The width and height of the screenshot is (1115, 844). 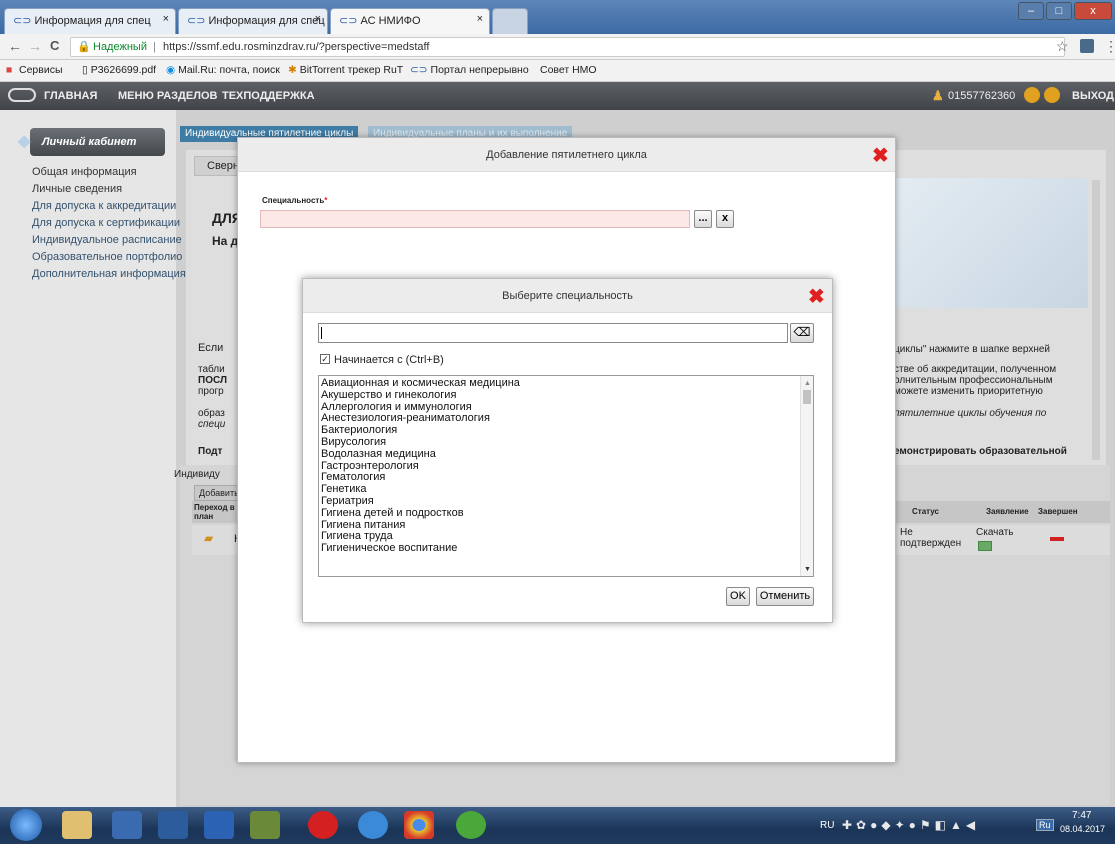 What do you see at coordinates (567, 454) in the screenshot?
I see `list-item: Водолазная медицина` at bounding box center [567, 454].